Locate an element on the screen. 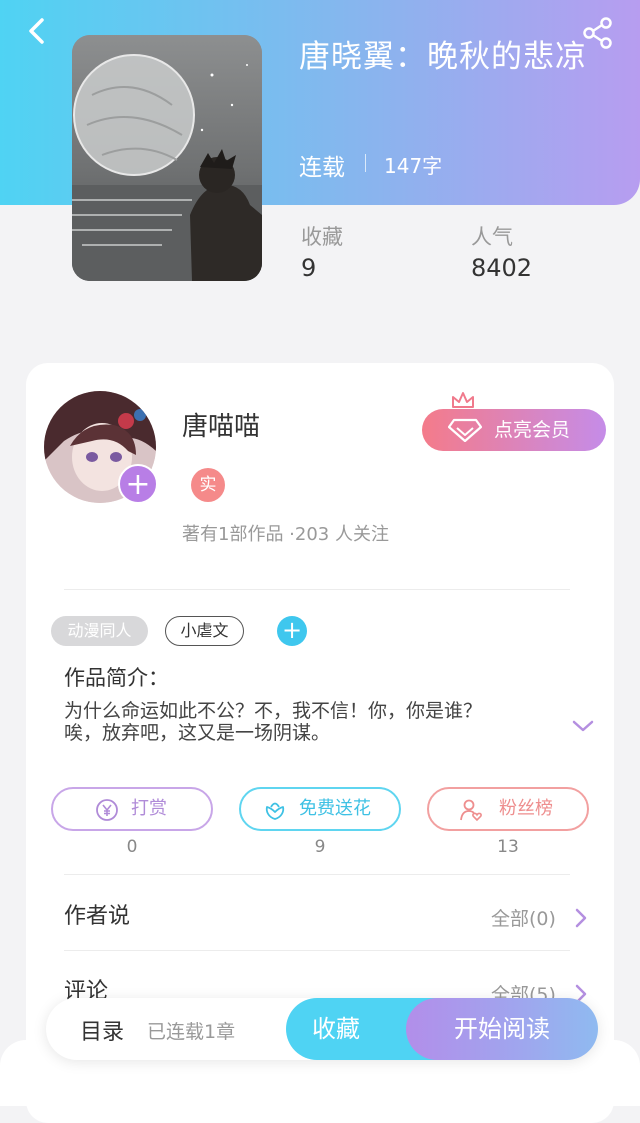 Image resolution: width=640 pixels, height=1123 pixels. reward-count: 0 is located at coordinates (132, 847).